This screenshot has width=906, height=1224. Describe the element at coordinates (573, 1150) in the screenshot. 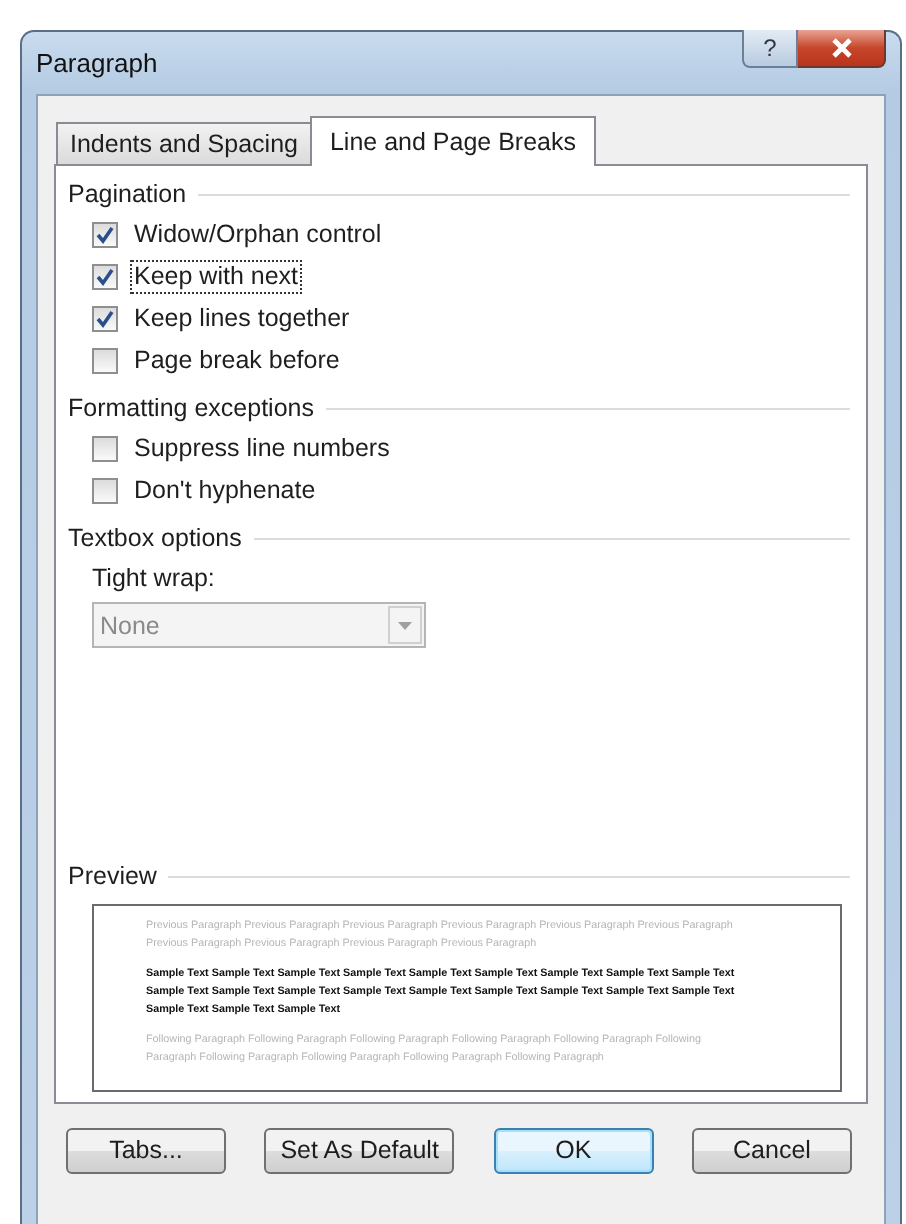

I see `dialog-button: OK` at that location.